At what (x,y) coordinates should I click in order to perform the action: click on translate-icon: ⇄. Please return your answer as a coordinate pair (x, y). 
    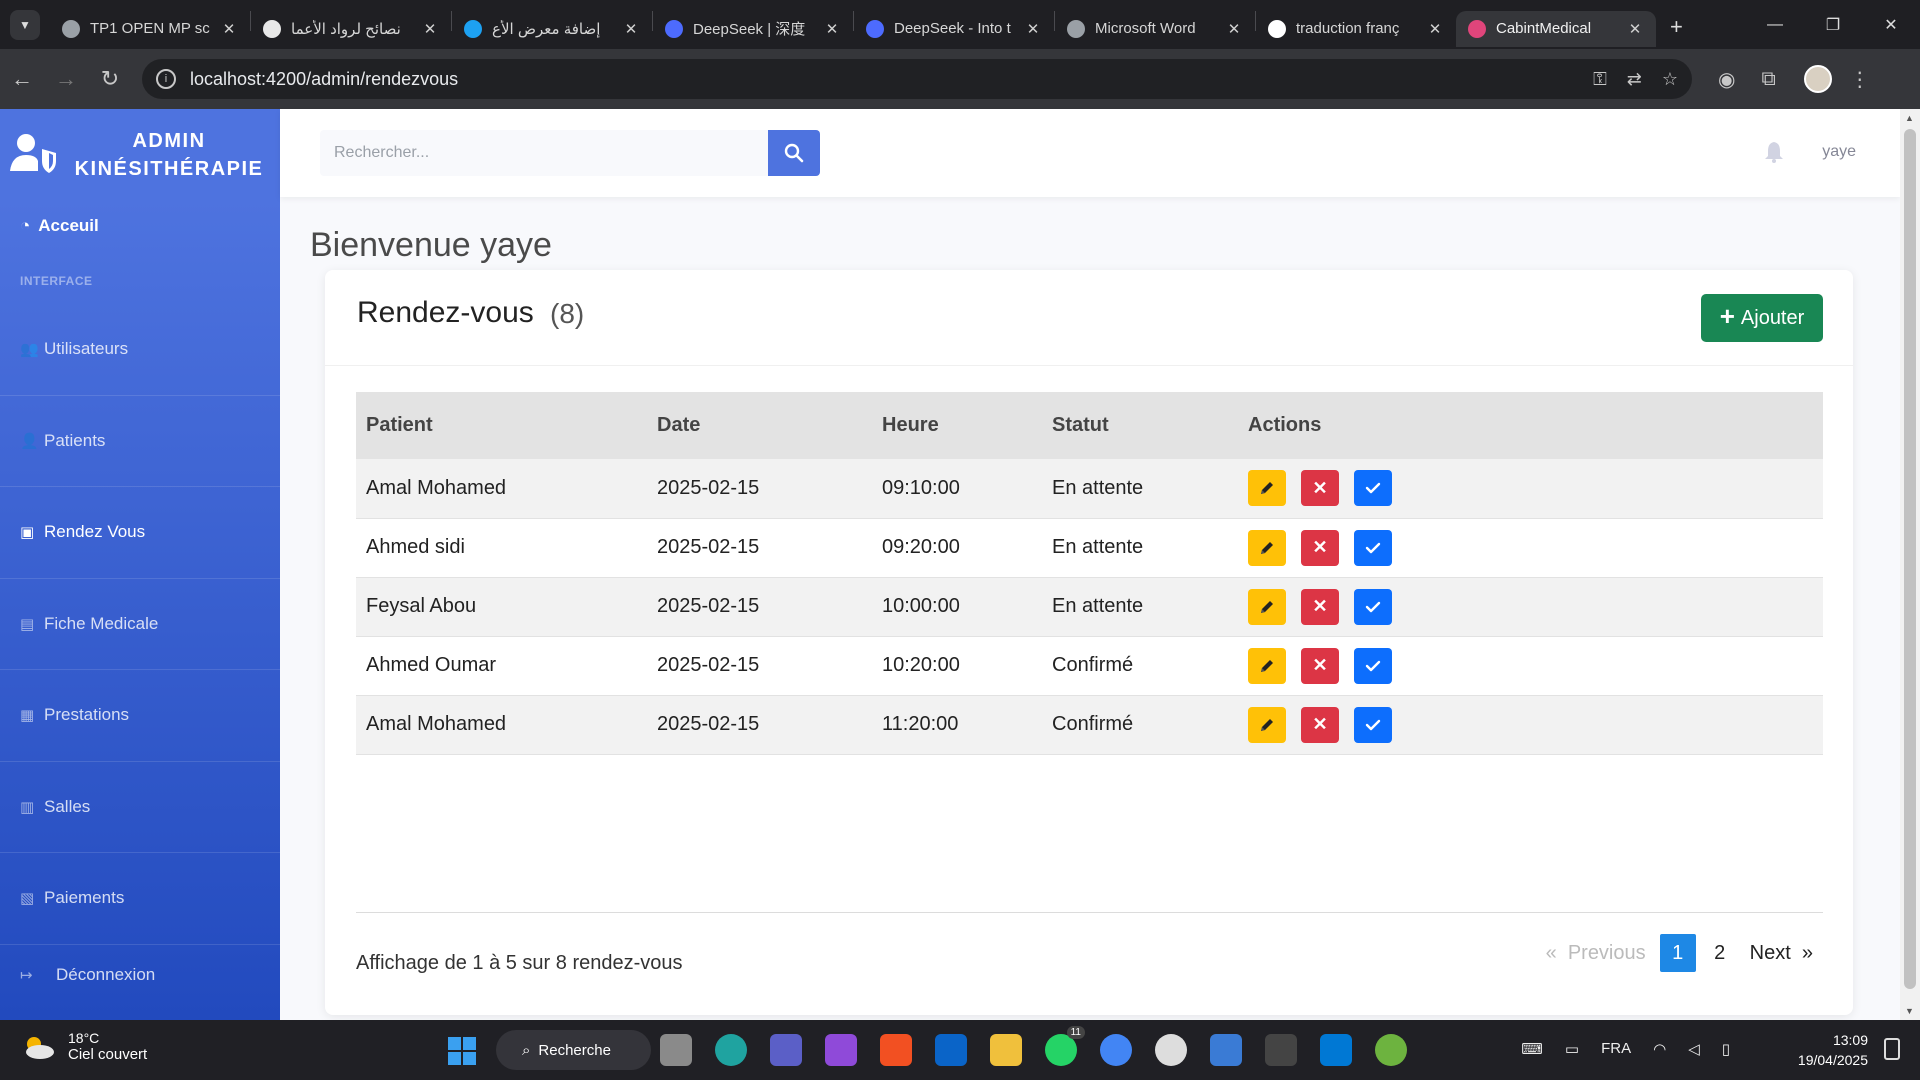
    Looking at the image, I should click on (1634, 79).